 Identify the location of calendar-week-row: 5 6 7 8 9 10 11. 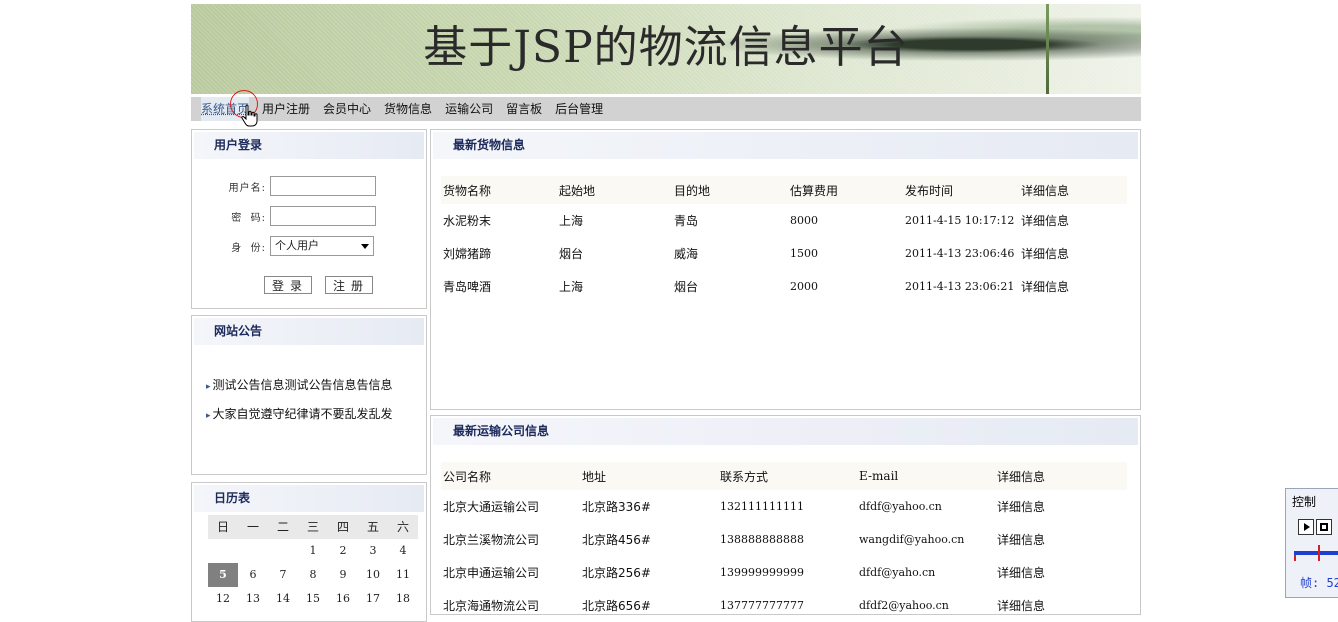
(313, 575).